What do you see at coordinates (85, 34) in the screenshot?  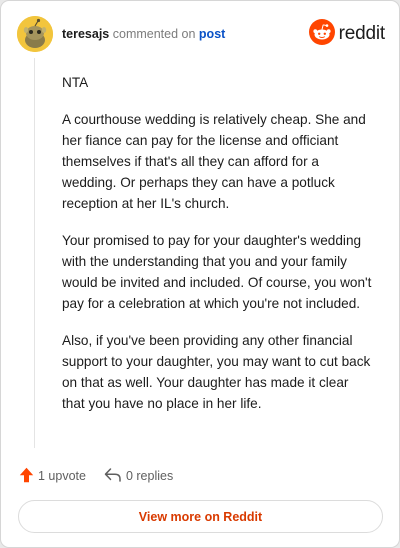 I see `username-link: teresajs` at bounding box center [85, 34].